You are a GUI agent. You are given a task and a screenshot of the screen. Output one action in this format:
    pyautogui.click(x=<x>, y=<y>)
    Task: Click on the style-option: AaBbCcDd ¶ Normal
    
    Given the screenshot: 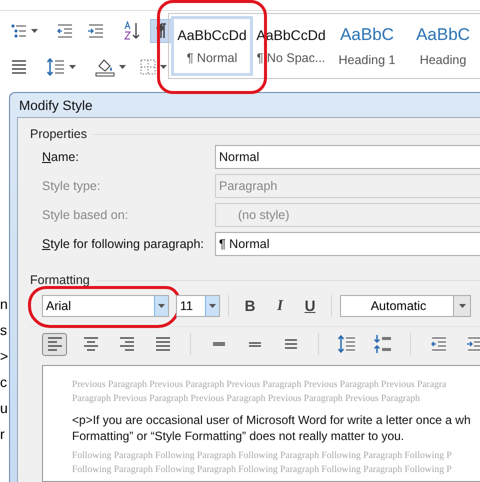 What is the action you would take?
    pyautogui.click(x=212, y=46)
    